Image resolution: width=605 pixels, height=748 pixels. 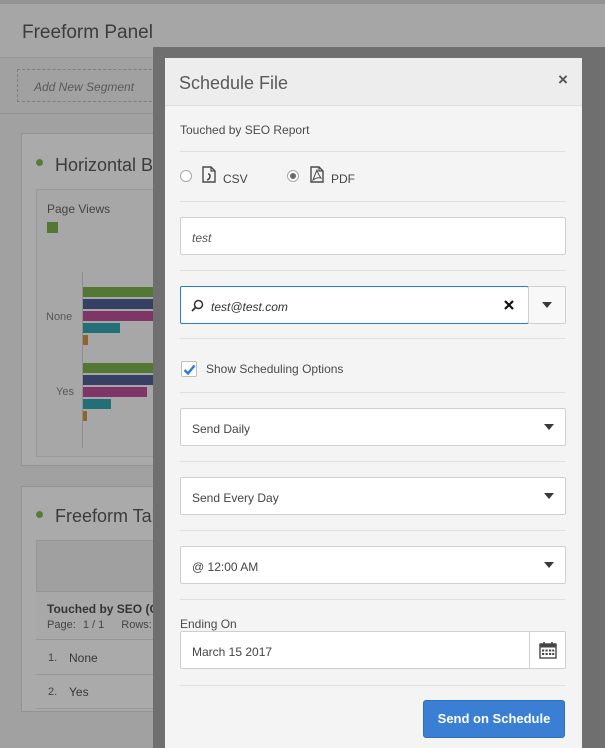 What do you see at coordinates (494, 719) in the screenshot?
I see `send-on-schedule-button: Send on Schedule` at bounding box center [494, 719].